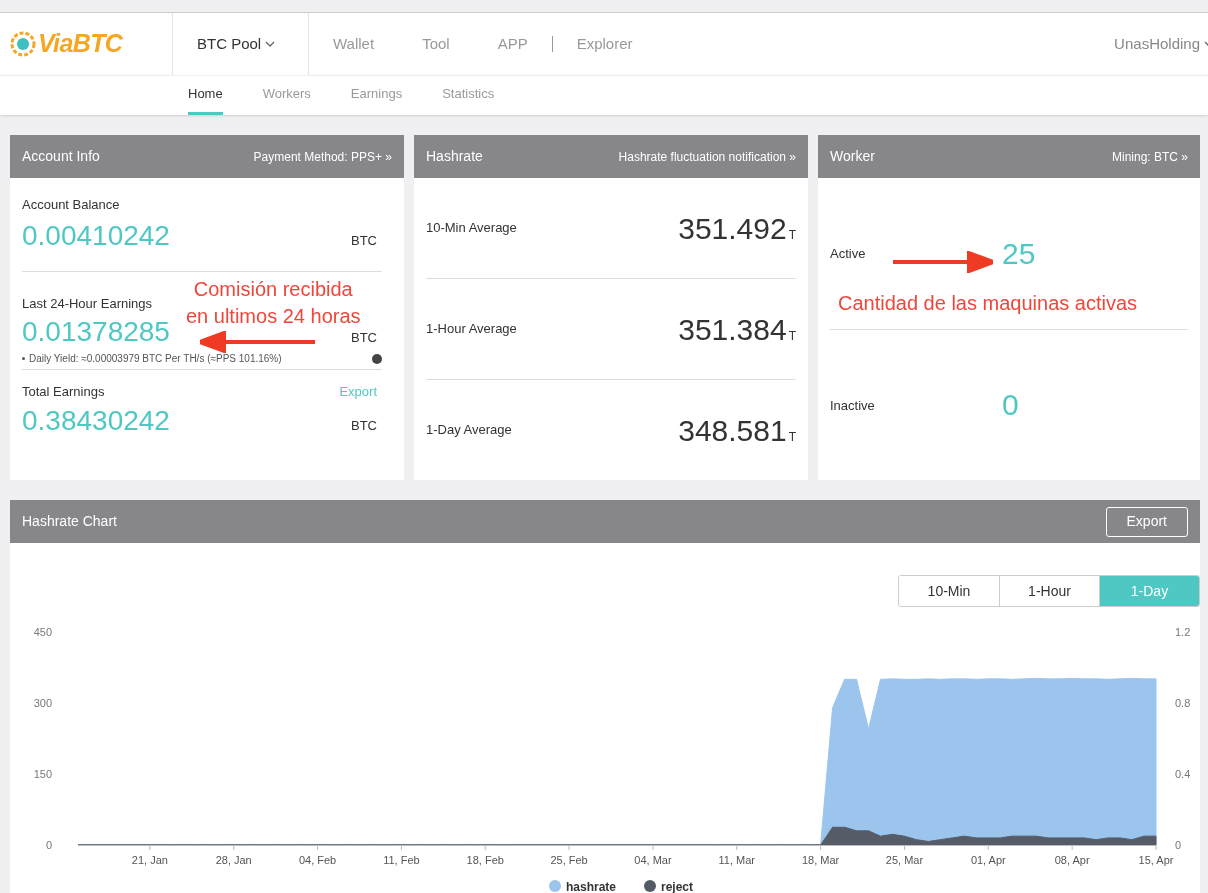 Image resolution: width=1208 pixels, height=893 pixels. I want to click on axis-label: 04, Feb, so click(317, 860).